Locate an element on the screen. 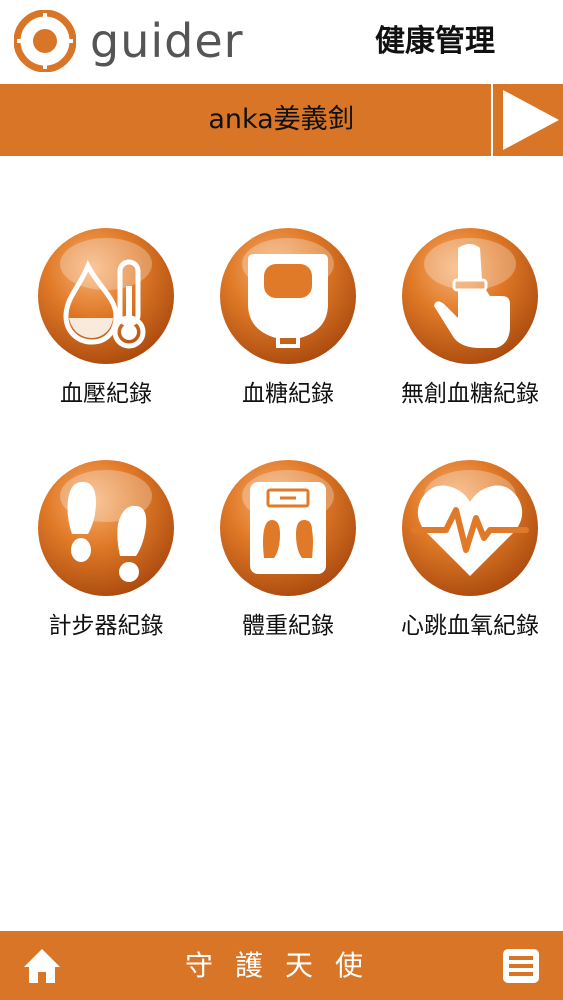  play-arrow-icon is located at coordinates (531, 120).